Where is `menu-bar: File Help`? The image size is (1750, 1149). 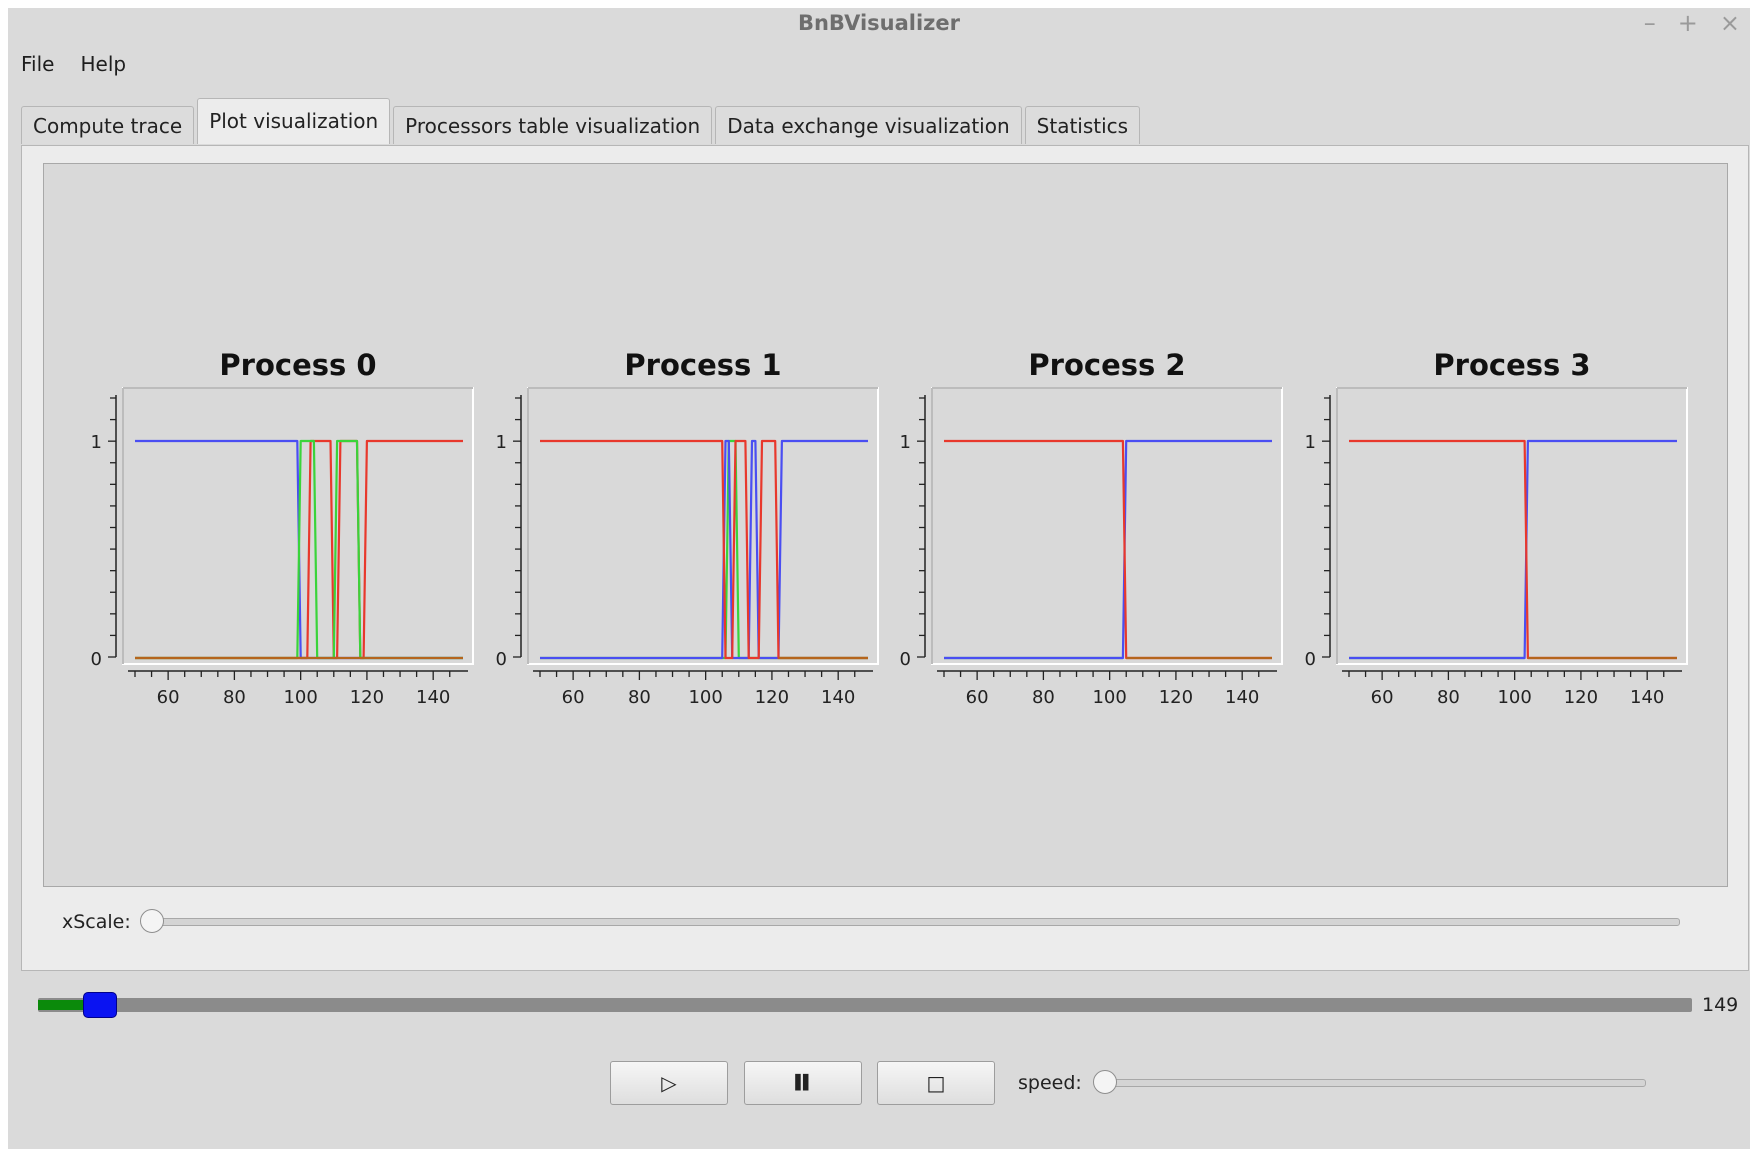
menu-bar: File Help is located at coordinates (73, 62).